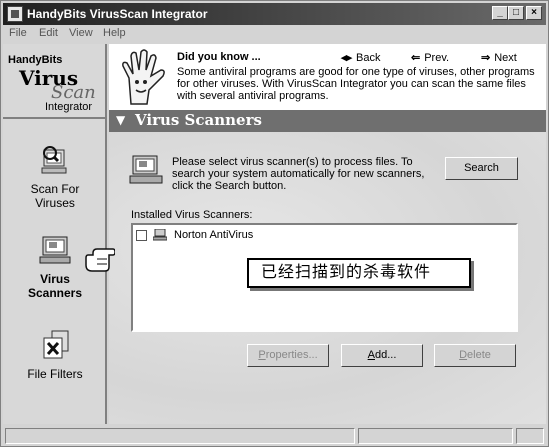 The height and width of the screenshot is (447, 549). What do you see at coordinates (121, 120) in the screenshot?
I see `collapse-triangle-icon: ▼` at bounding box center [121, 120].